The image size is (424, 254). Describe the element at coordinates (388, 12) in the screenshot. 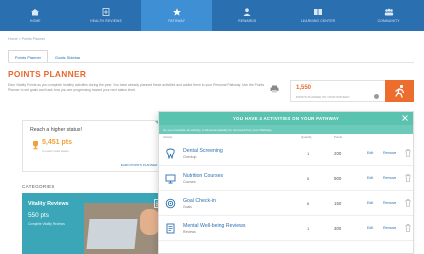

I see `people-icon` at that location.